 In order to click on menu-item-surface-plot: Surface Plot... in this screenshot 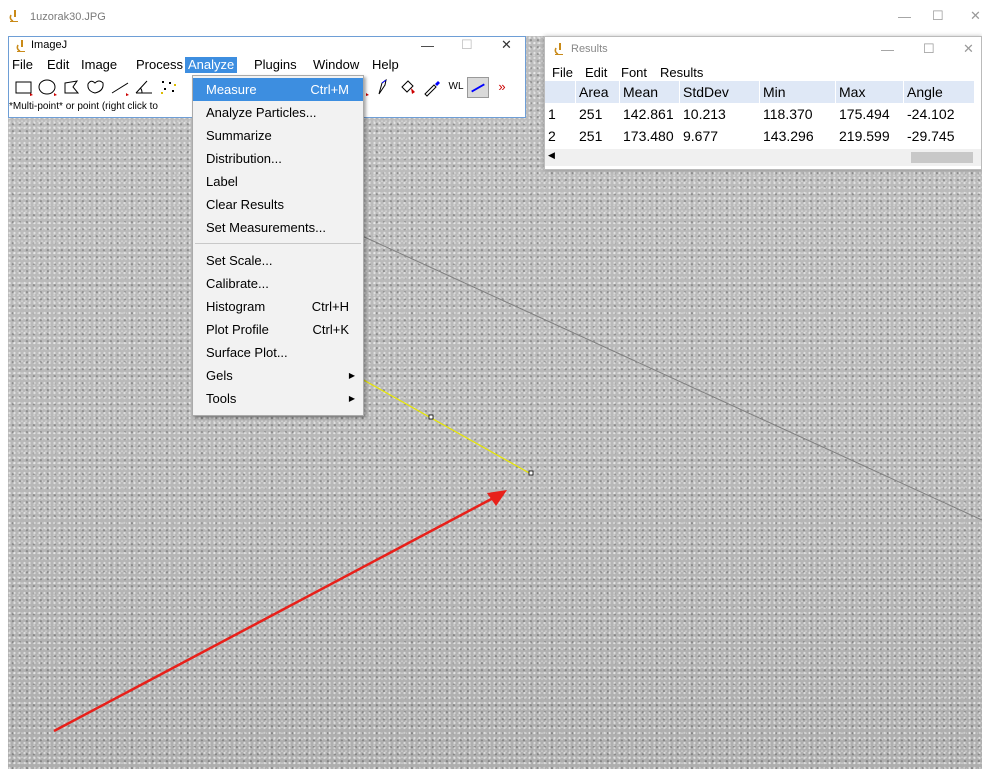, I will do `click(278, 352)`.